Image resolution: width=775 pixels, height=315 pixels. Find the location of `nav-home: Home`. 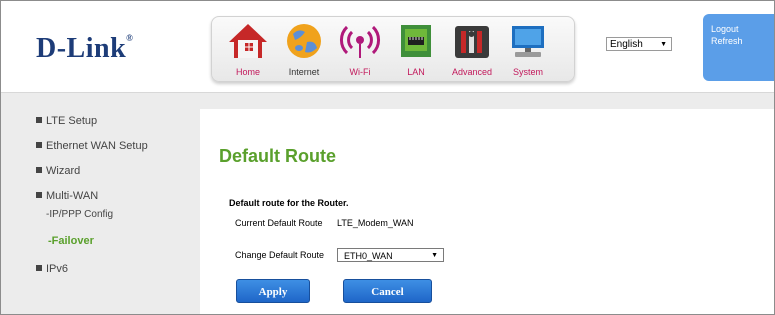

nav-home: Home is located at coordinates (248, 49).